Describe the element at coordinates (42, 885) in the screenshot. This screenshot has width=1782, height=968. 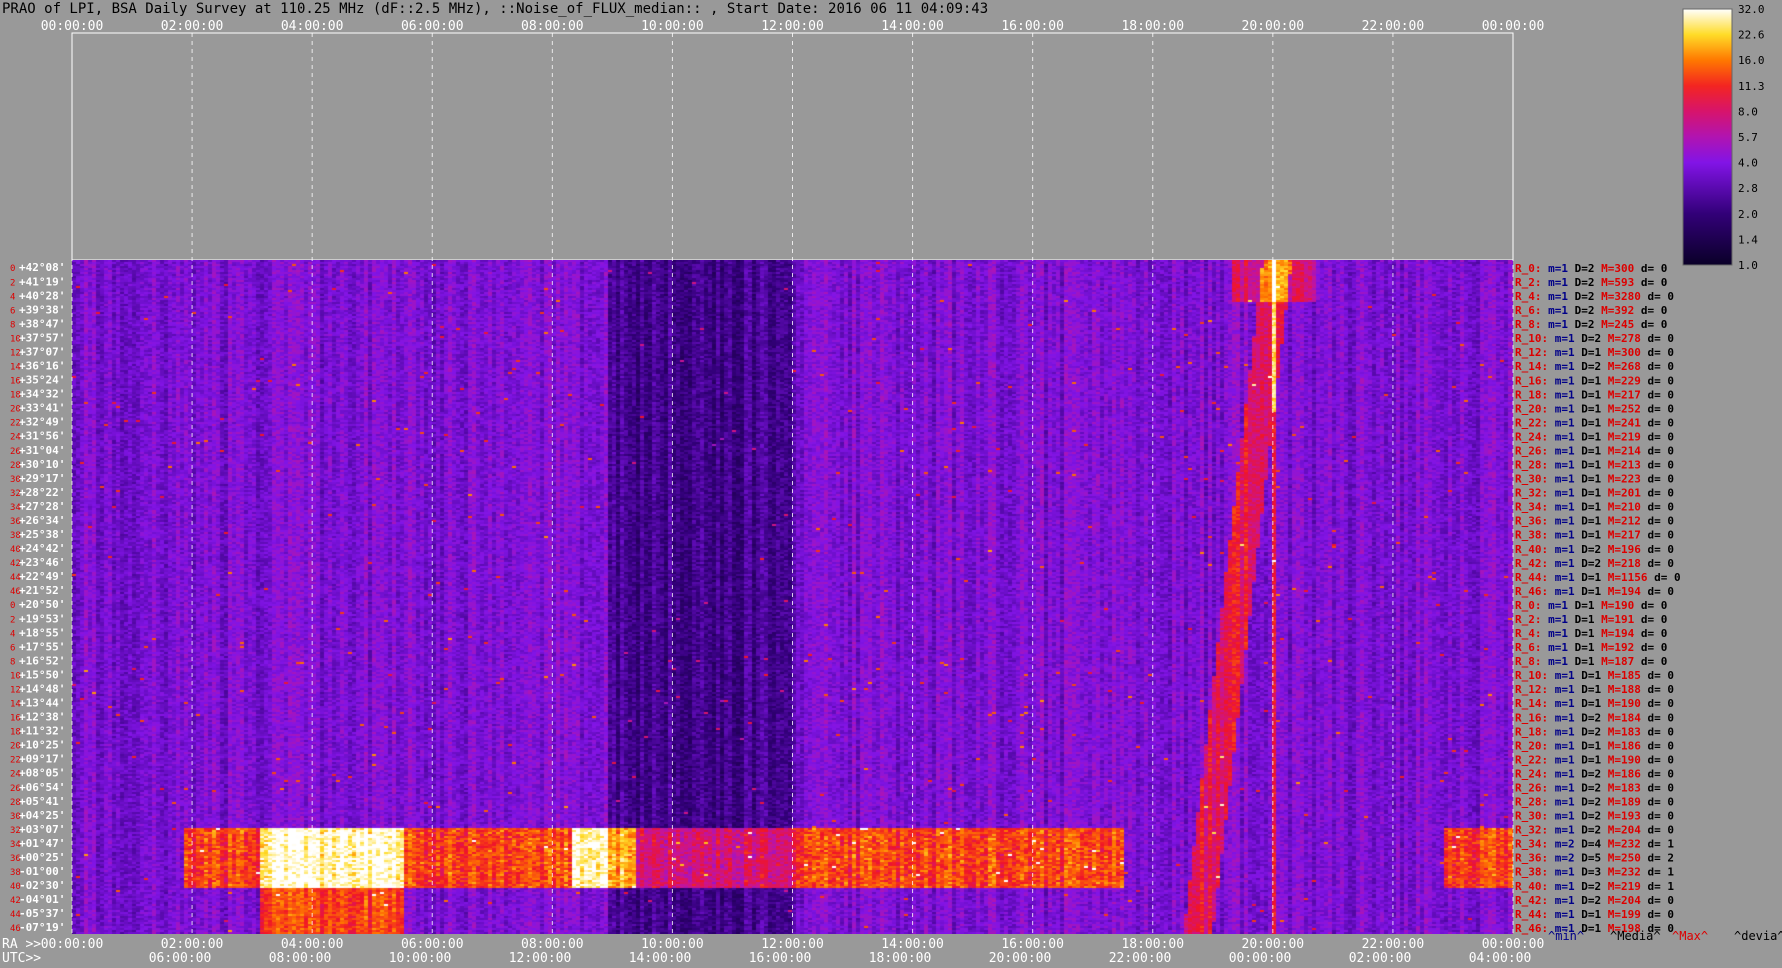
I see `declination-label: -02°30'` at that location.